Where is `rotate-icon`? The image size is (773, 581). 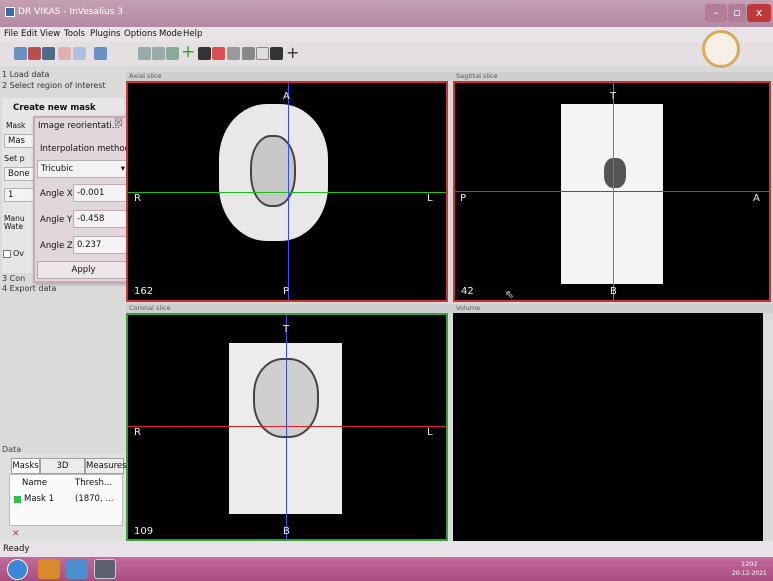 rotate-icon is located at coordinates (172, 53).